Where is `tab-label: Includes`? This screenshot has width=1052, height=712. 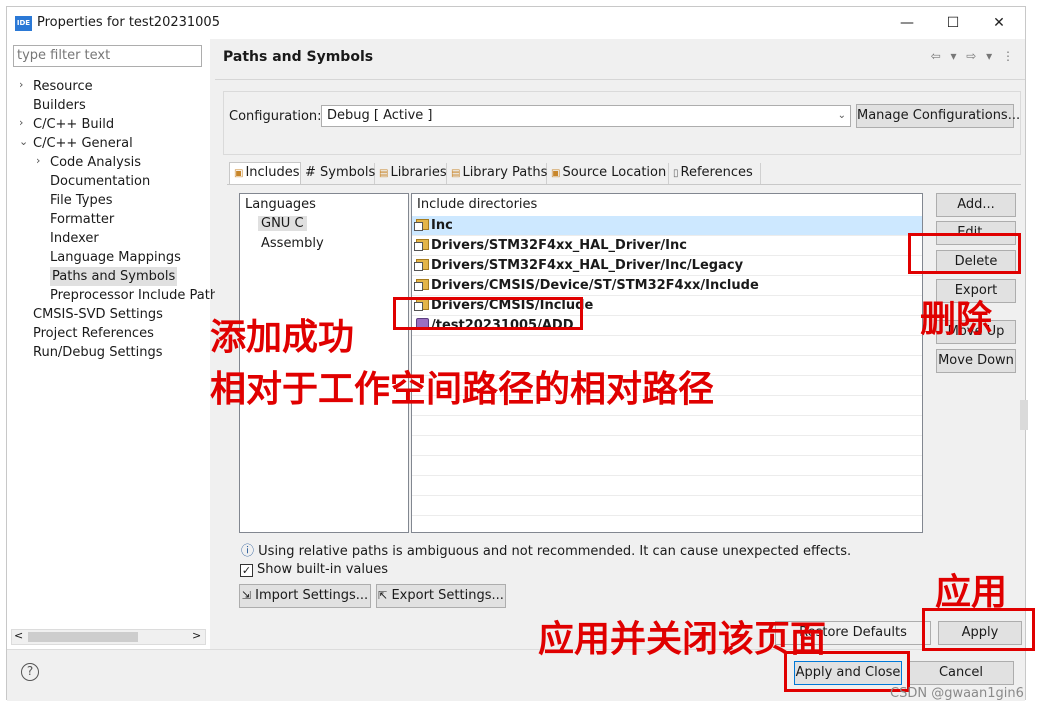 tab-label: Includes is located at coordinates (272, 172).